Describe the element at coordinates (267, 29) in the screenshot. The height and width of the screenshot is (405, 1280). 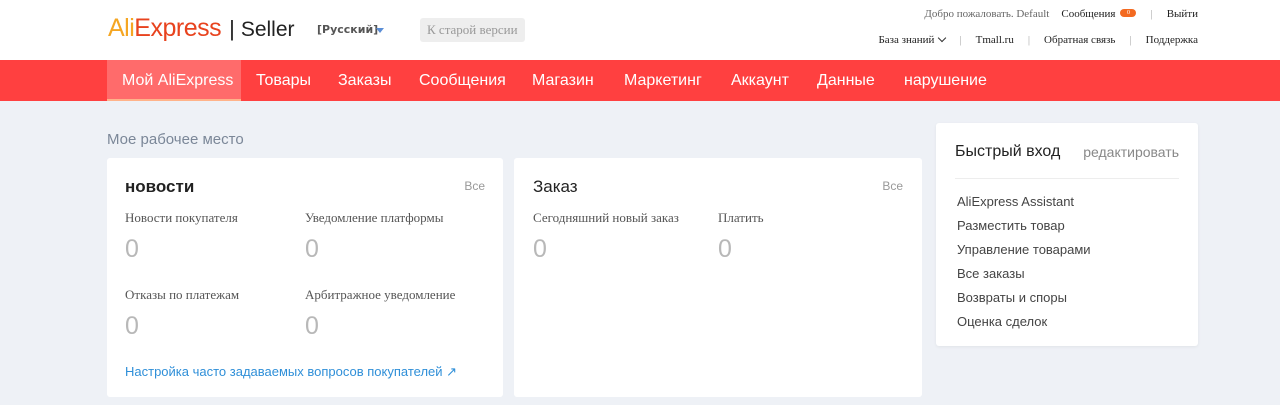
I see `logo-seller-text: Seller` at that location.